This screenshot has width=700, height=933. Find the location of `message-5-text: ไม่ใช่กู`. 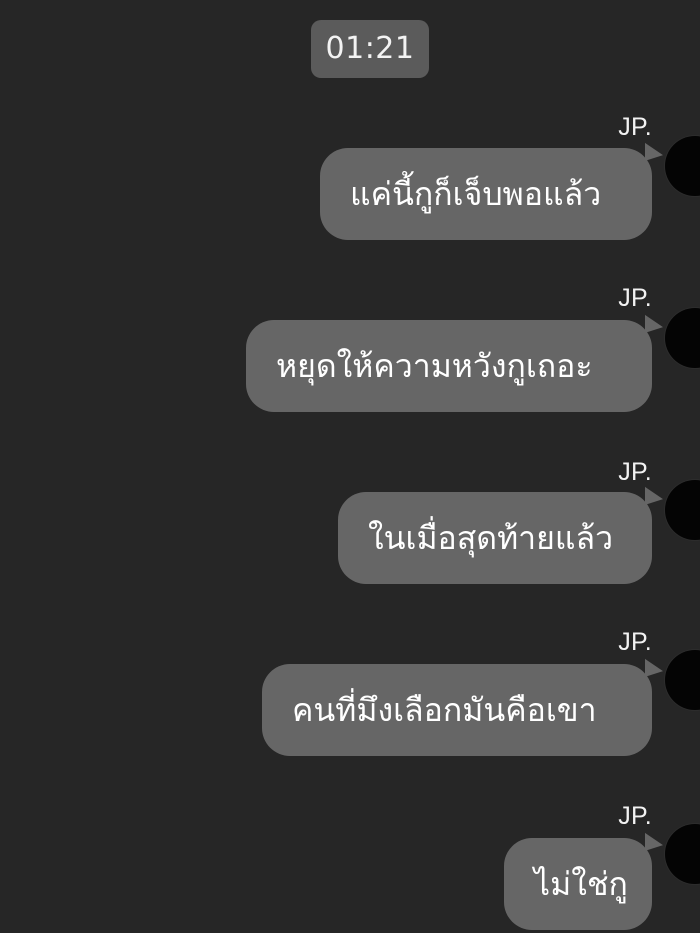

message-5-text: ไม่ใช่กู is located at coordinates (581, 884).